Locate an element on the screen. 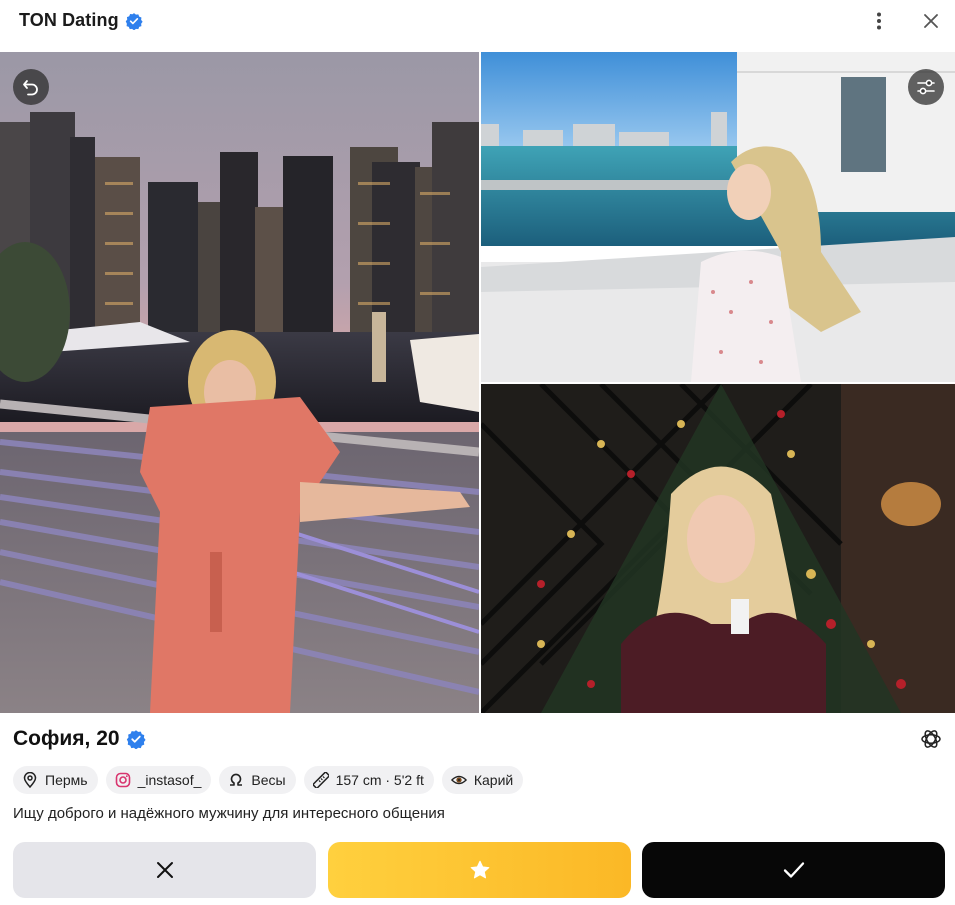 Image resolution: width=955 pixels, height=905 pixels. chip-city-label: Пермь is located at coordinates (66, 780).